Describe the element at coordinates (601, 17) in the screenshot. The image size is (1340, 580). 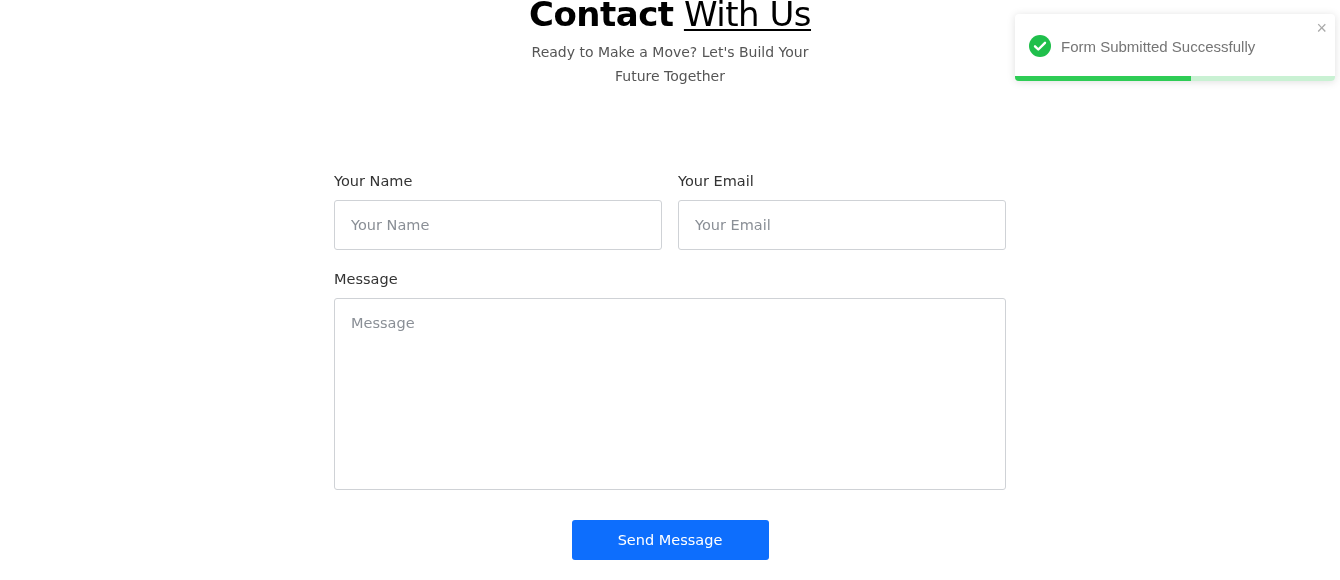
I see `heading-text: Contact` at that location.